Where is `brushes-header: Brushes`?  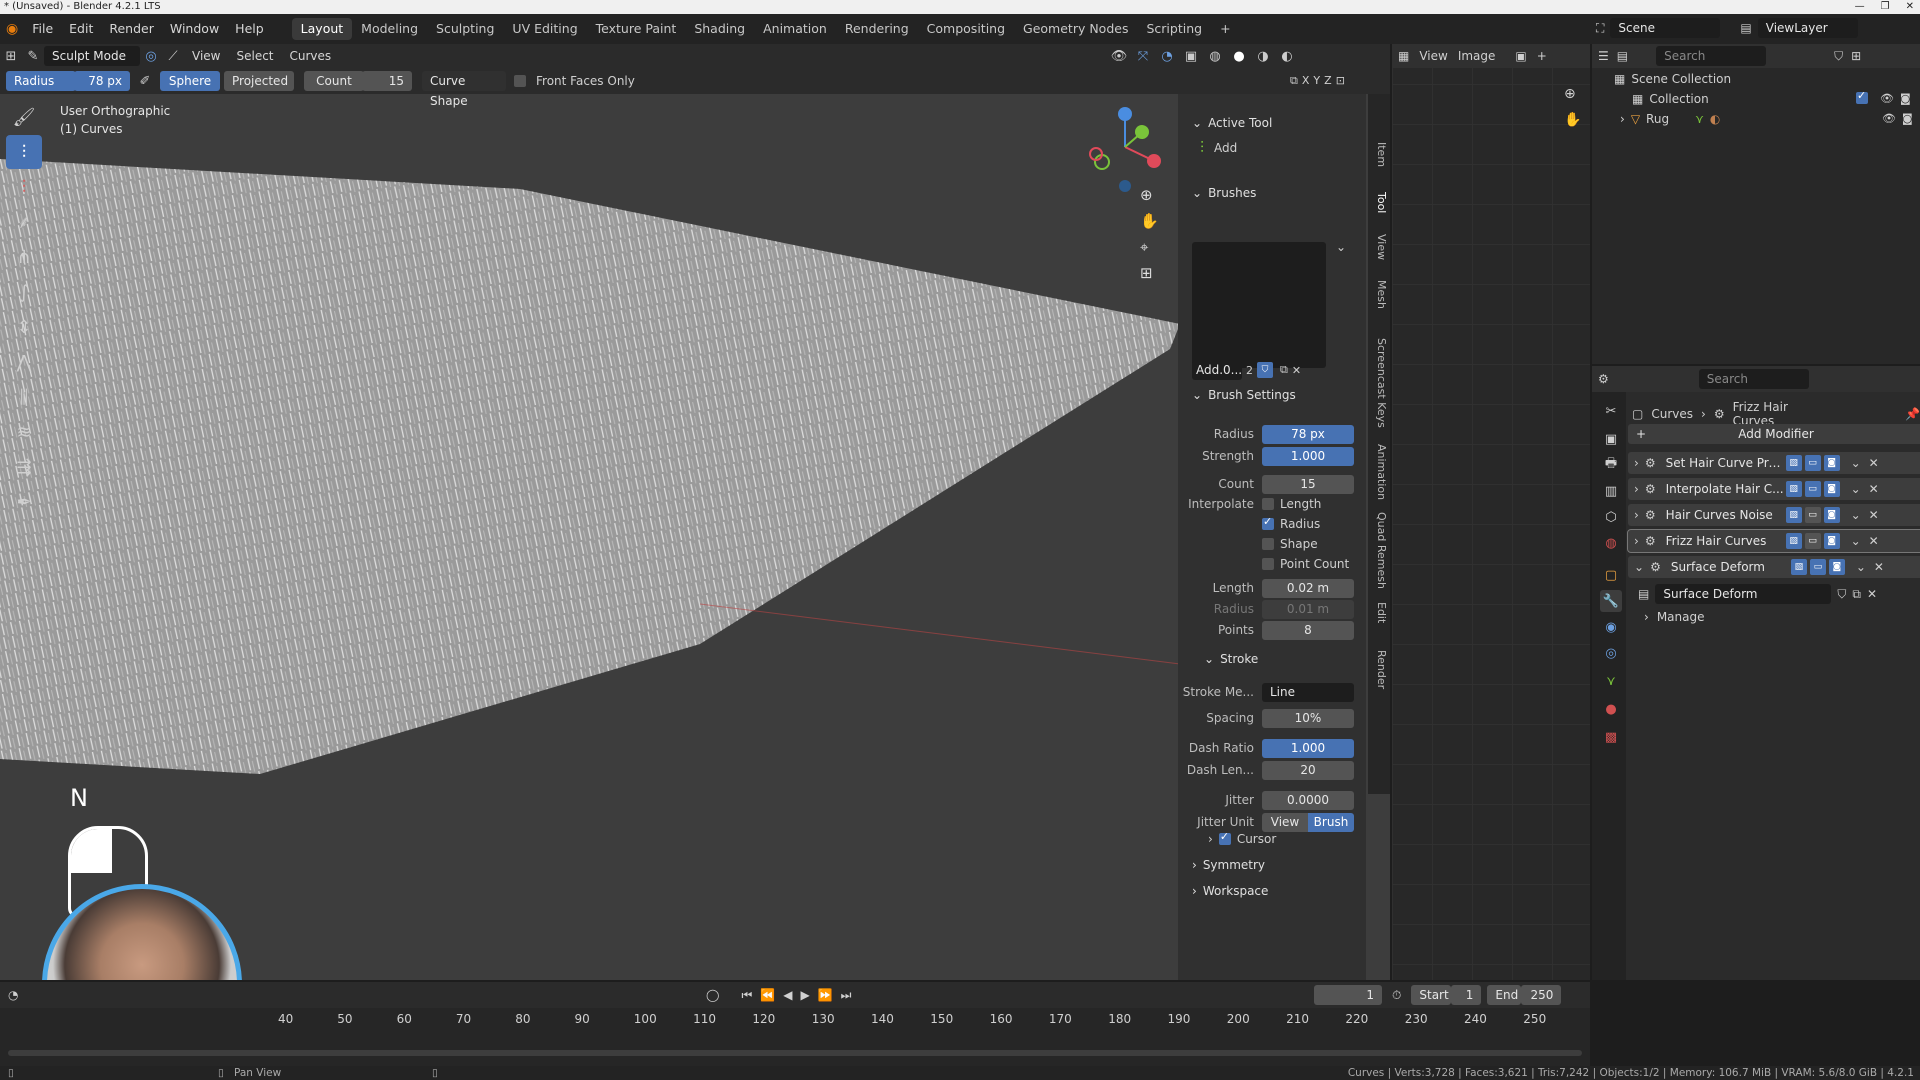
brushes-header: Brushes is located at coordinates (1232, 193).